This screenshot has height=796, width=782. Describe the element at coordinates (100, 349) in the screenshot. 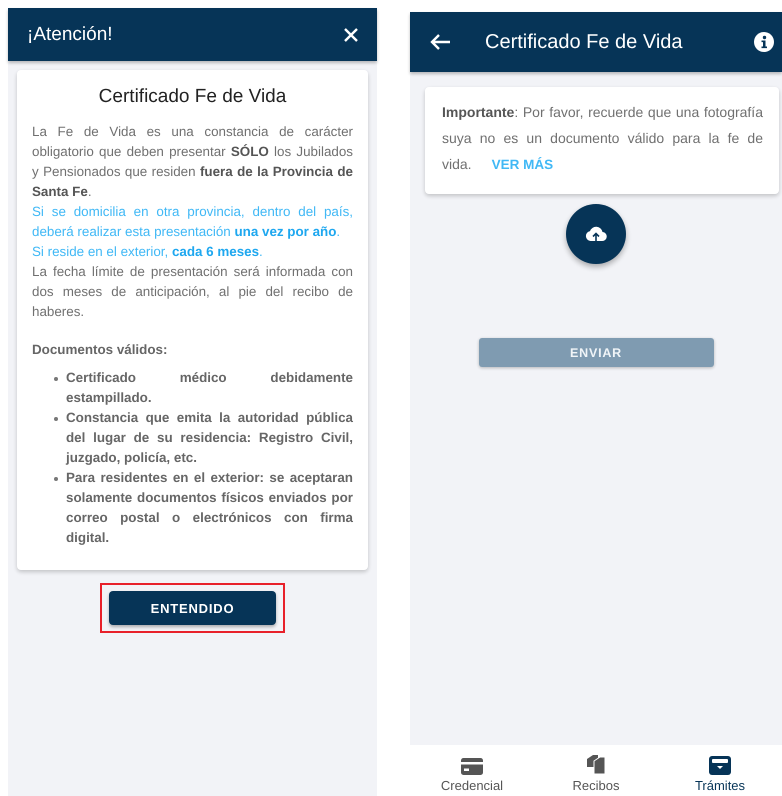

I see `documents-heading: Documentos válidos:` at that location.